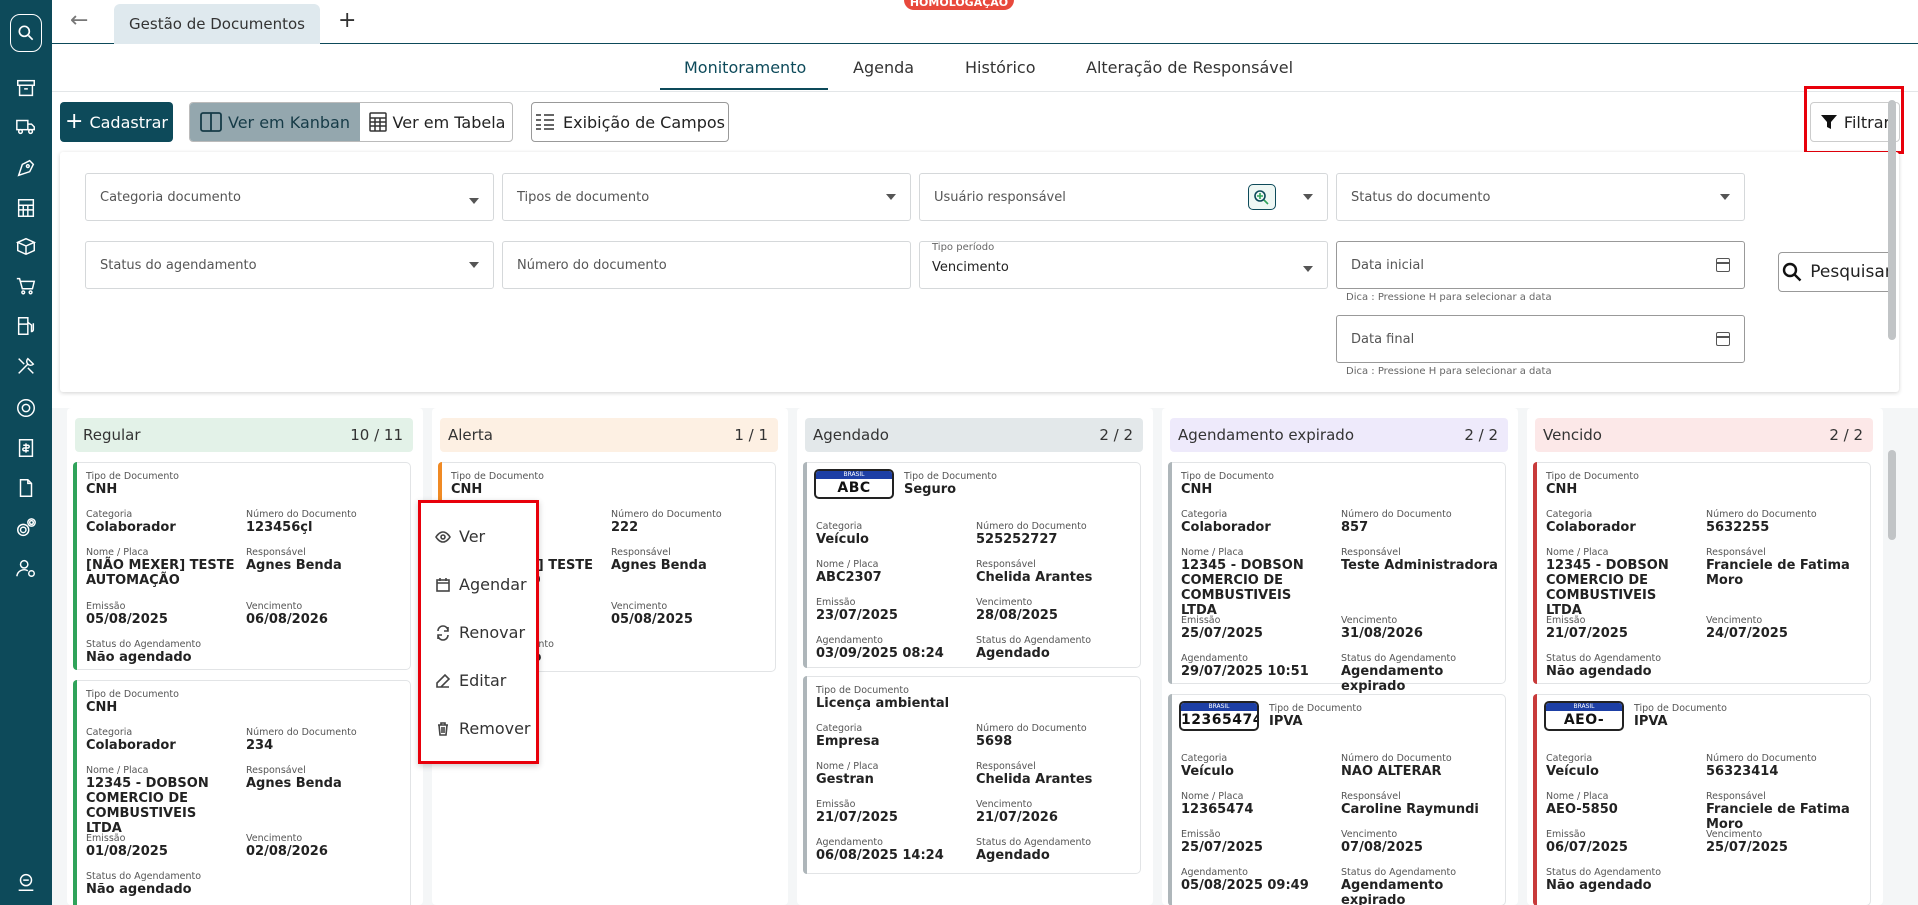 The image size is (1918, 905). Describe the element at coordinates (436, 122) in the screenshot. I see `table-view-button: Ver em Tabela` at that location.